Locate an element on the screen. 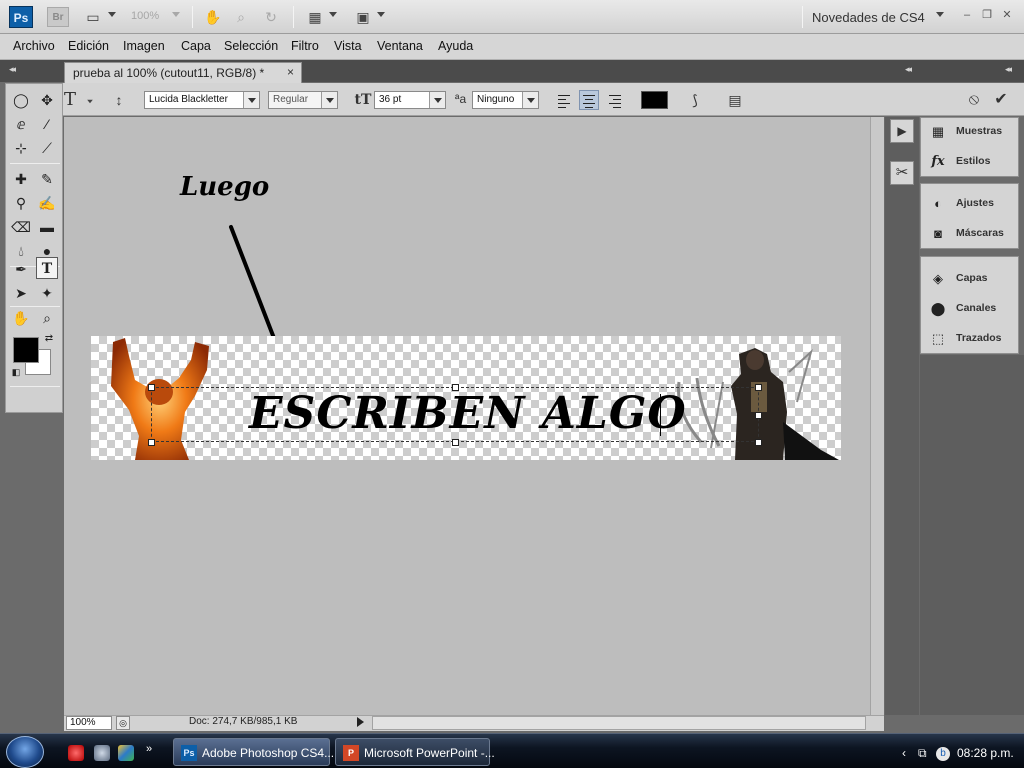 The width and height of the screenshot is (1024, 768). align-right-button is located at coordinates (615, 100).